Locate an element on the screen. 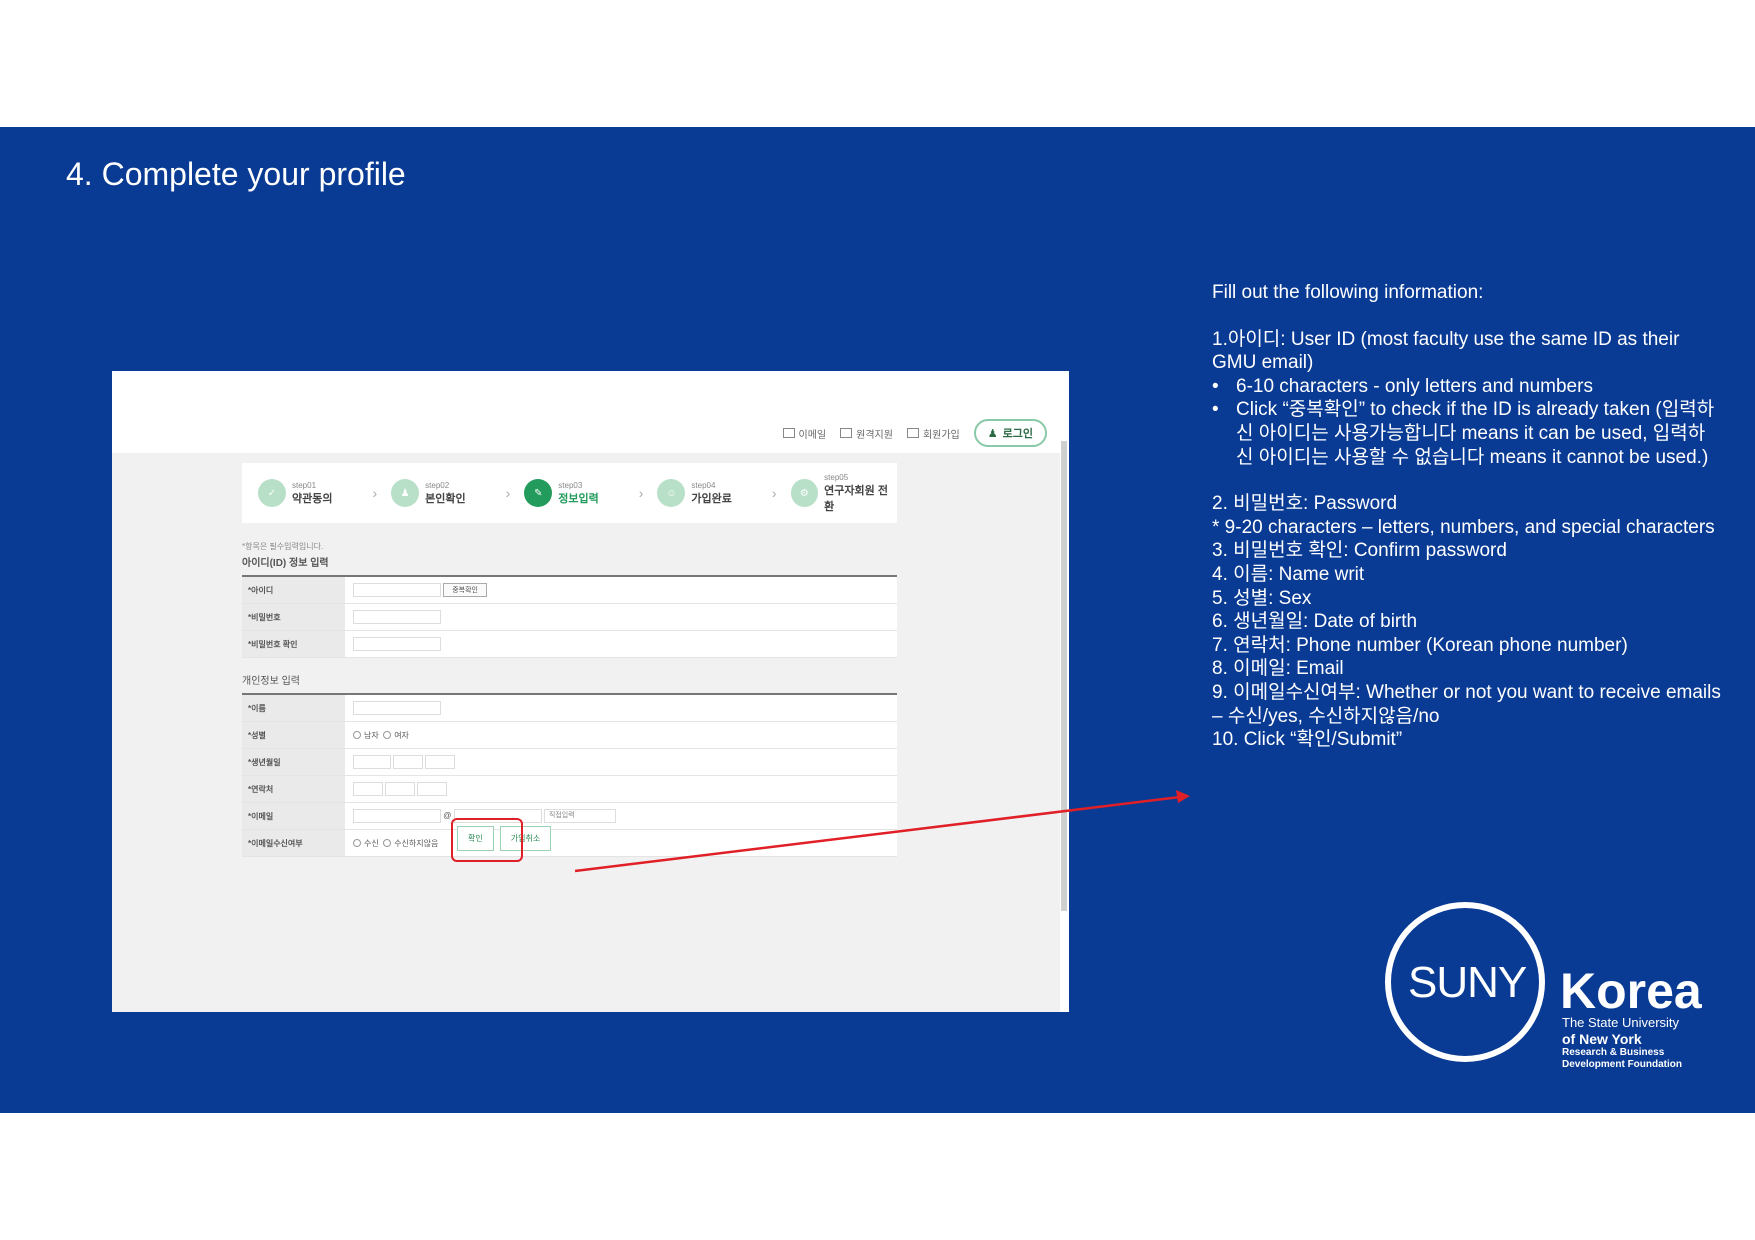 This screenshot has height=1240, width=1755. logo-suny-text: SUNY is located at coordinates (1467, 982).